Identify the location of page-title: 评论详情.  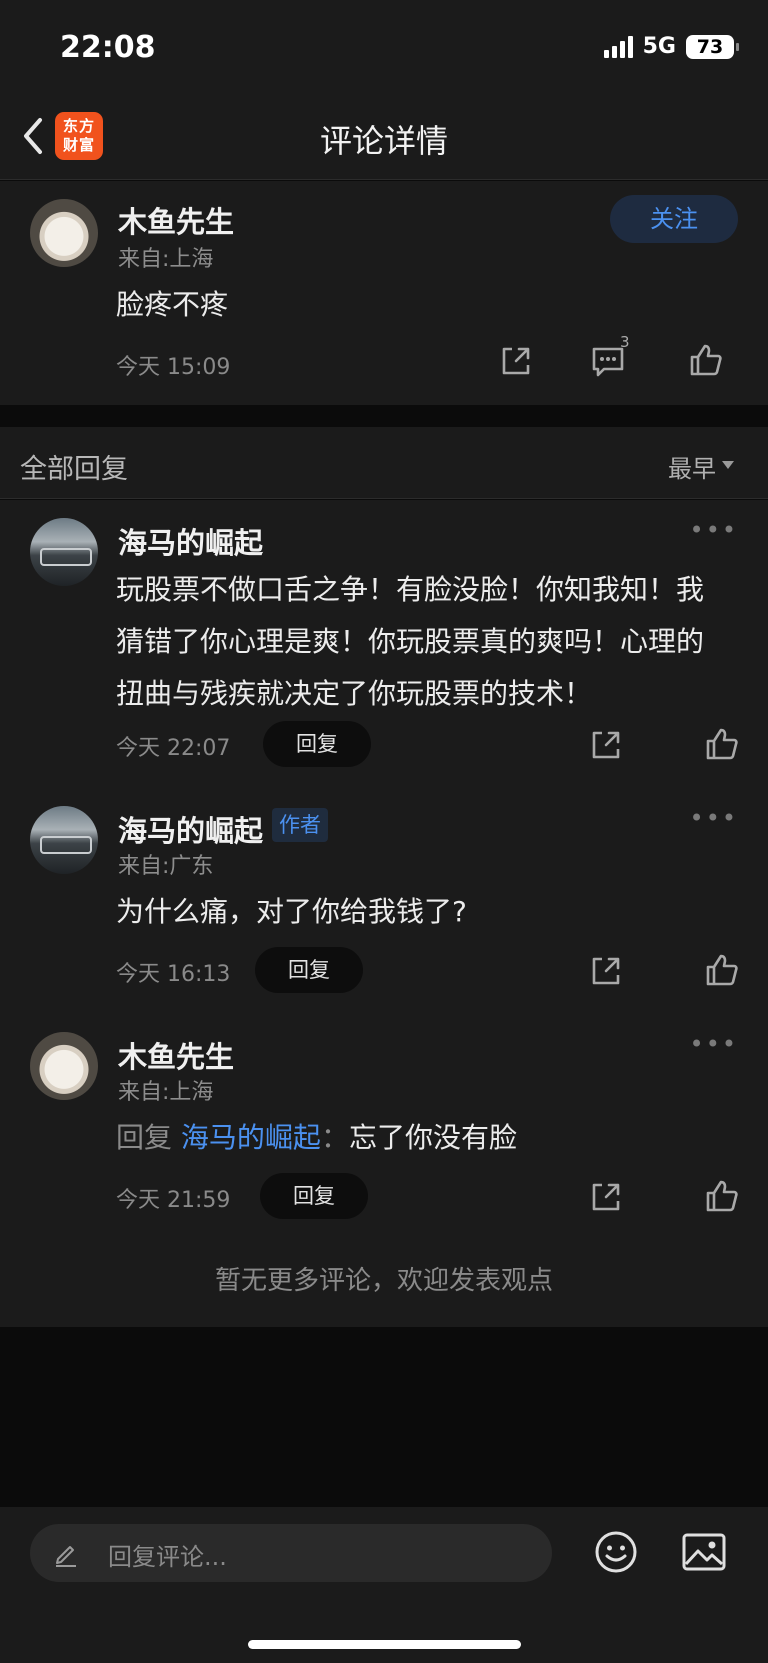
(383, 141).